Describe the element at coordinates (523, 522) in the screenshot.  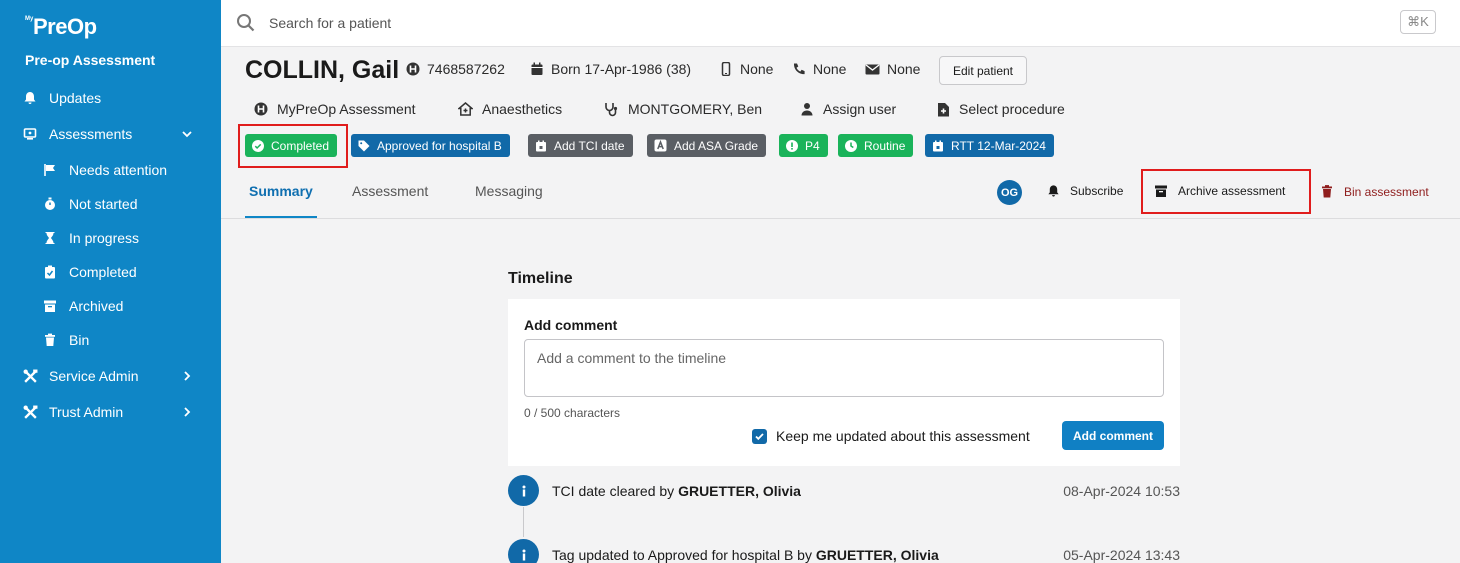
I see `timeline-connector` at that location.